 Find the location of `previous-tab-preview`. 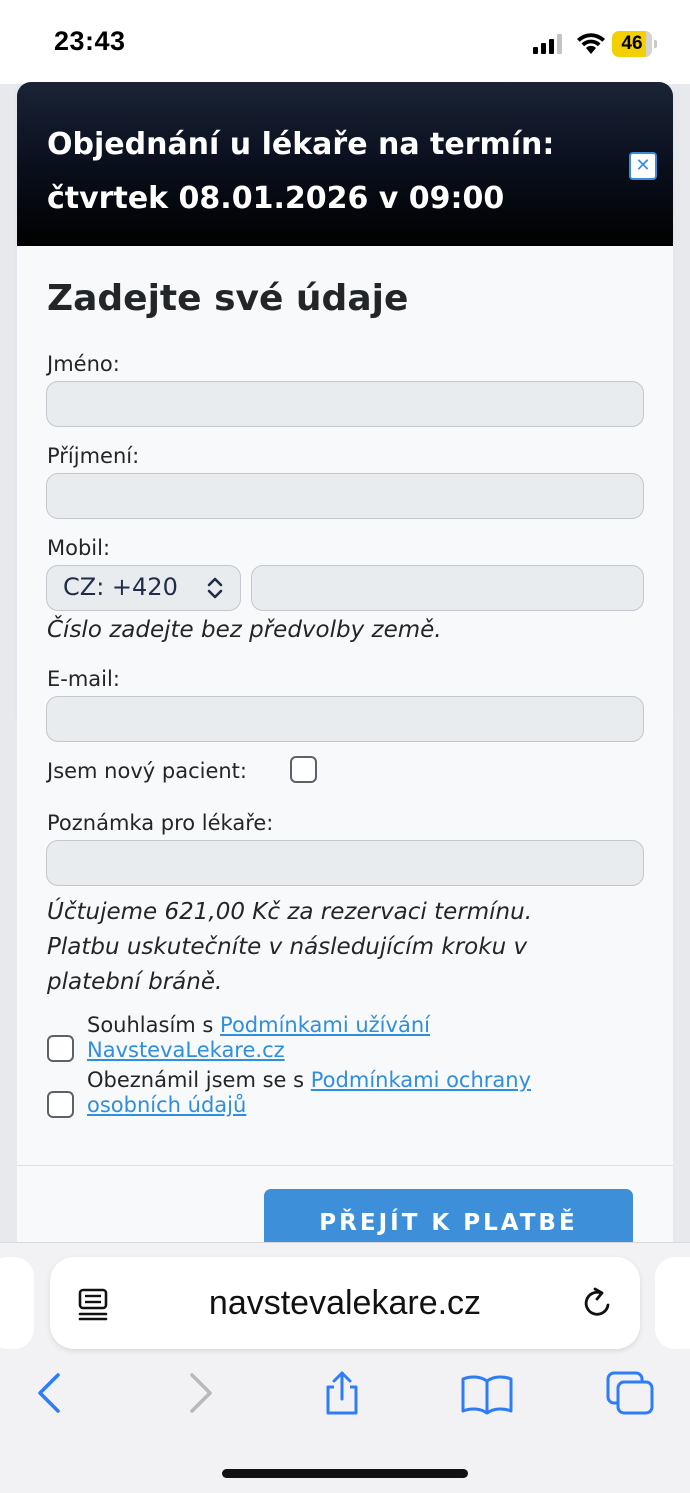

previous-tab-preview is located at coordinates (17, 1303).